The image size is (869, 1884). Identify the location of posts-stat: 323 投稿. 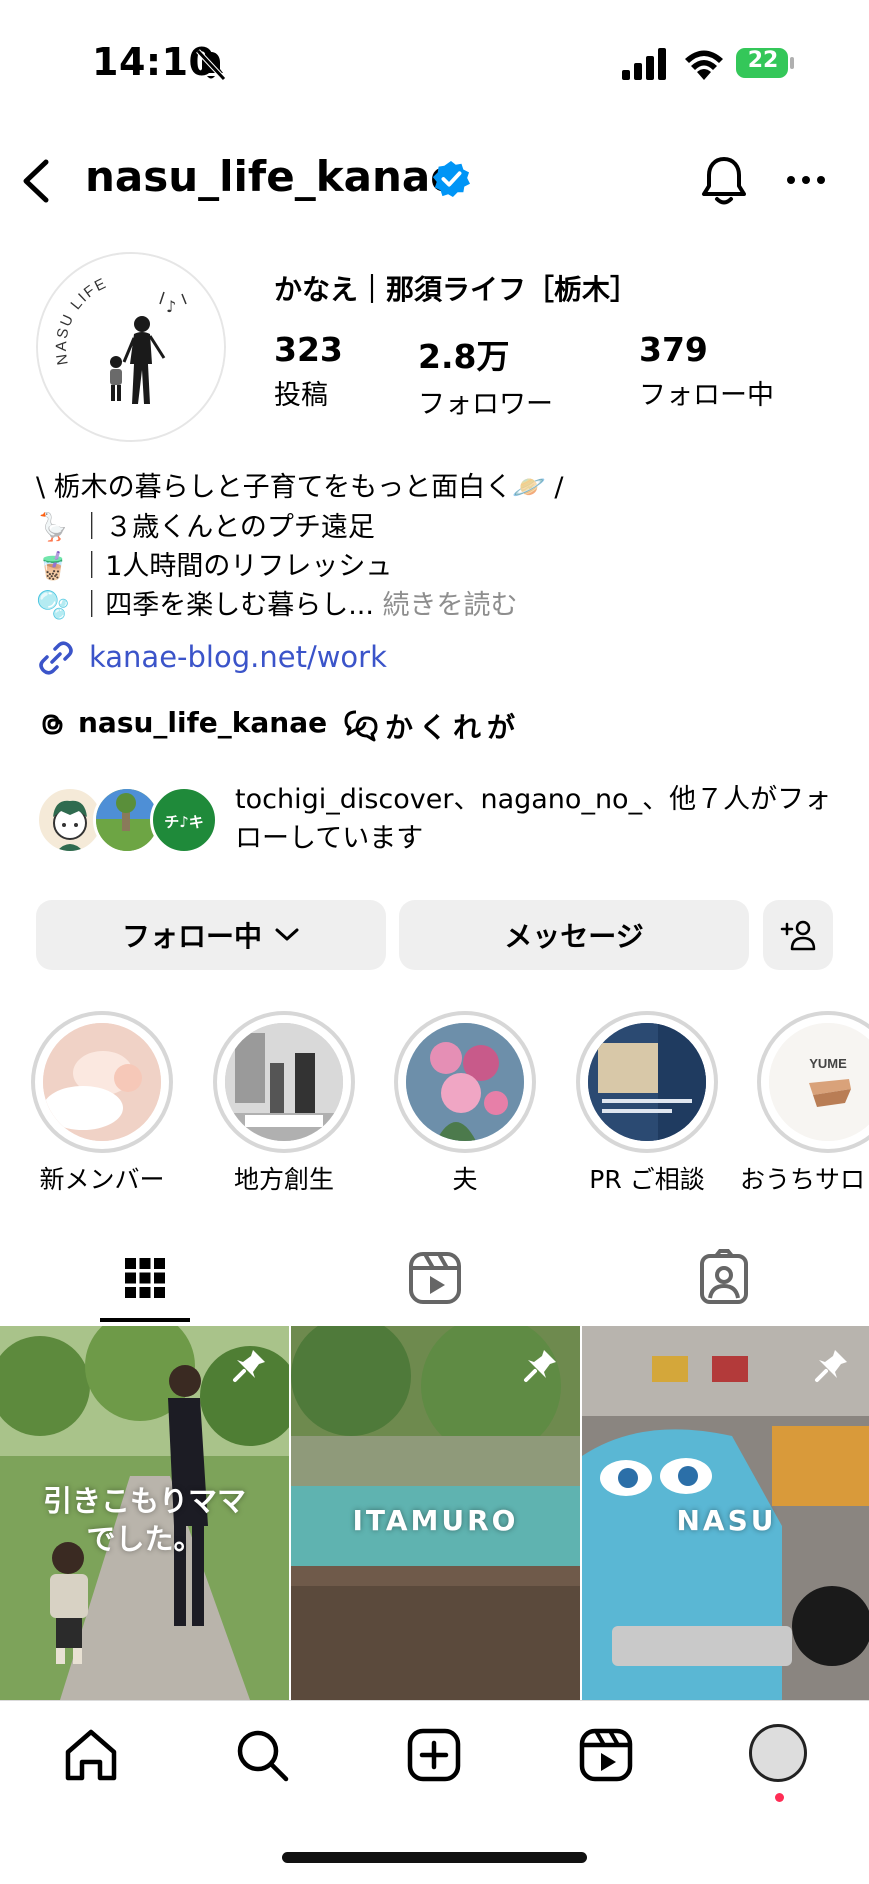
(308, 371).